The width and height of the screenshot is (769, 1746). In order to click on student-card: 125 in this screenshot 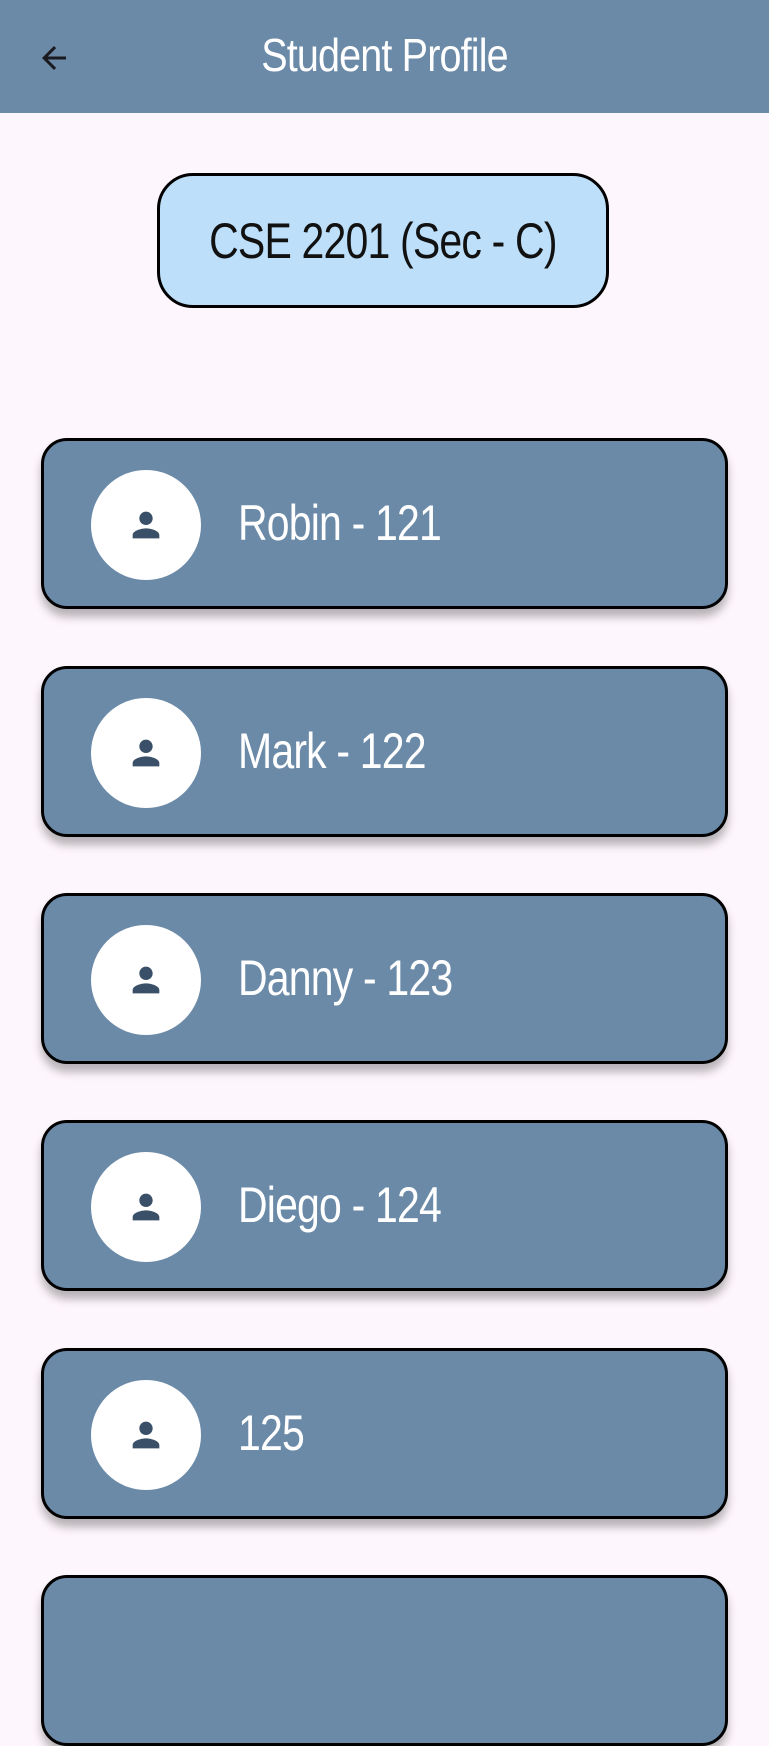, I will do `click(384, 1433)`.